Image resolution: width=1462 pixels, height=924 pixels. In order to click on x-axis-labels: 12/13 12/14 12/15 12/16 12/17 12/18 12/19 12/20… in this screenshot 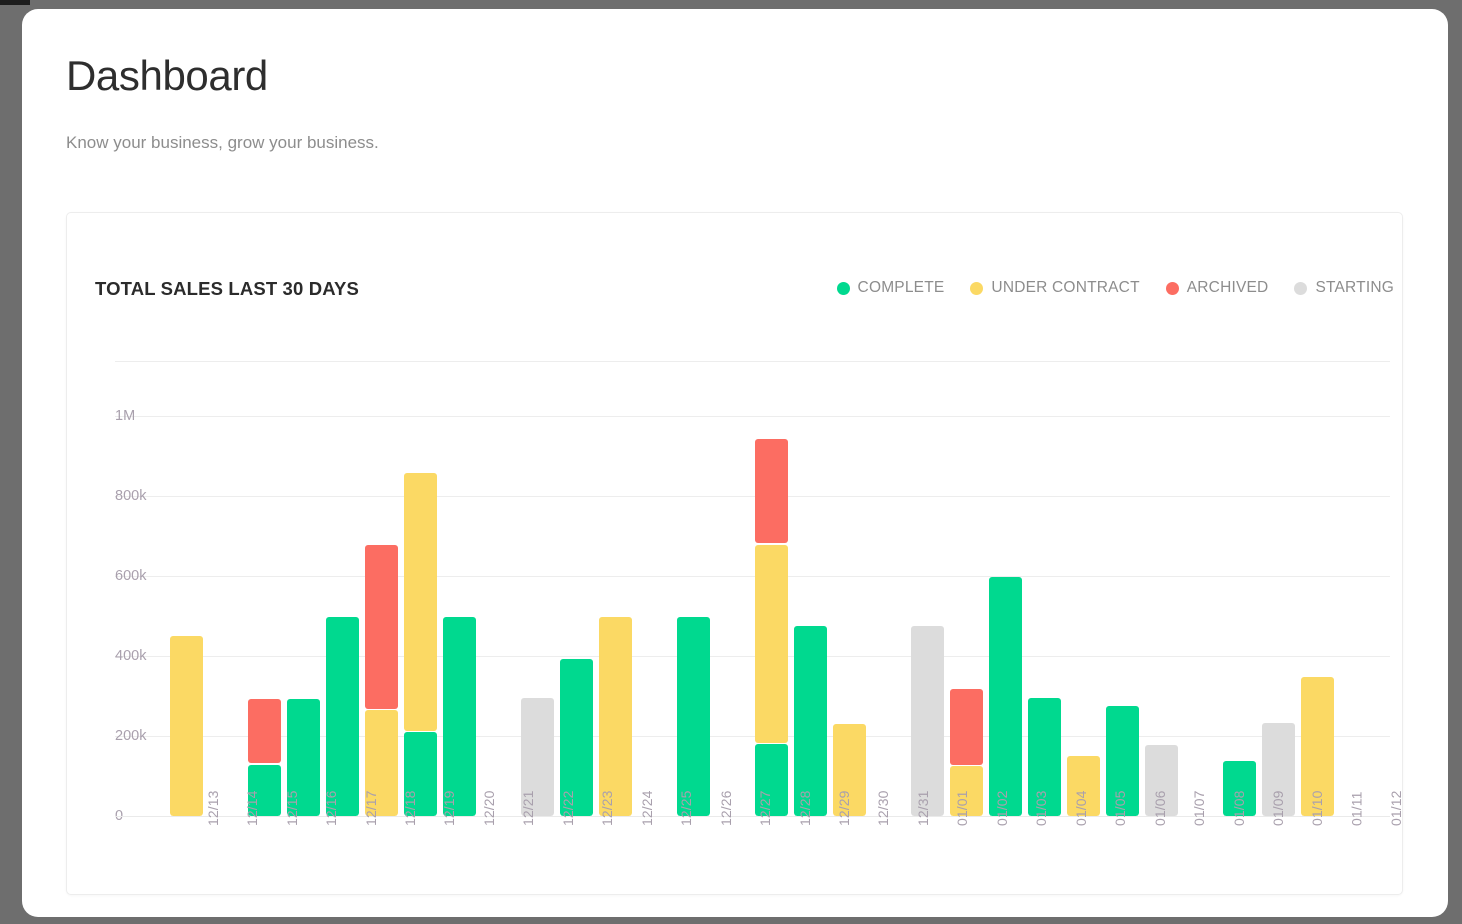, I will do `click(785, 839)`.